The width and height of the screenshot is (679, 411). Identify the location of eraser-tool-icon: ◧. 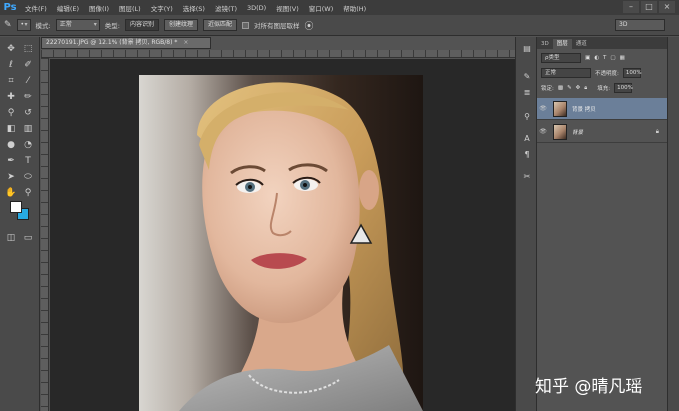
(11, 129).